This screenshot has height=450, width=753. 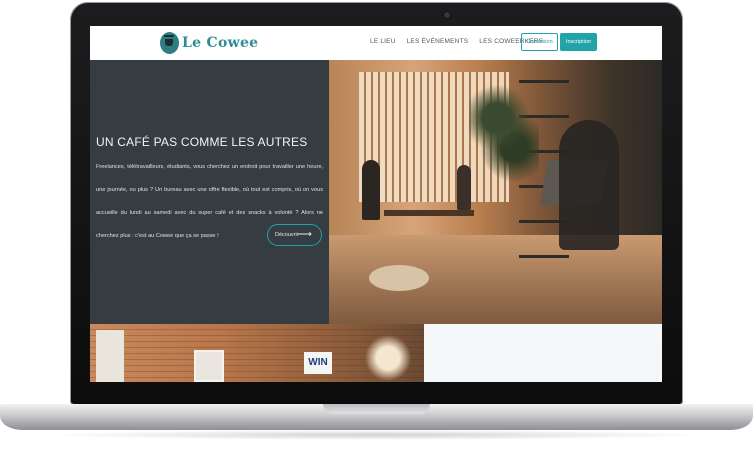 I want to click on logo-text: Le Cowee, so click(x=220, y=43).